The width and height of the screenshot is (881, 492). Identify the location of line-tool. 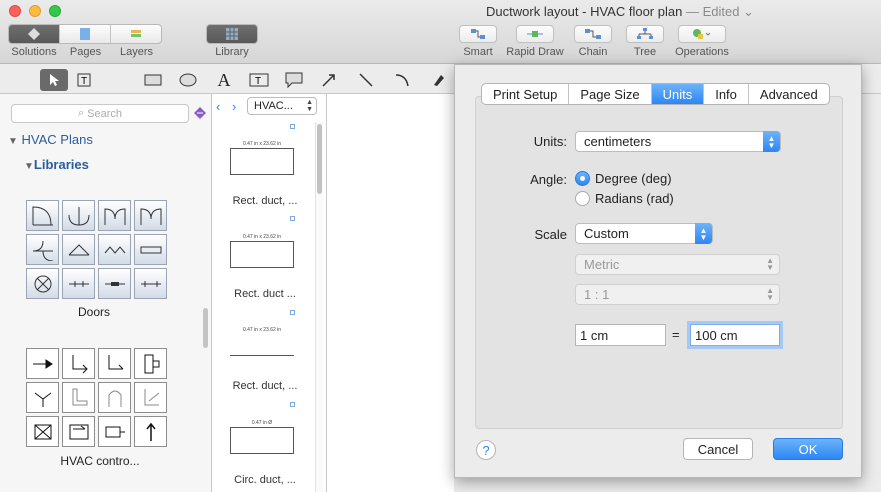
(366, 80).